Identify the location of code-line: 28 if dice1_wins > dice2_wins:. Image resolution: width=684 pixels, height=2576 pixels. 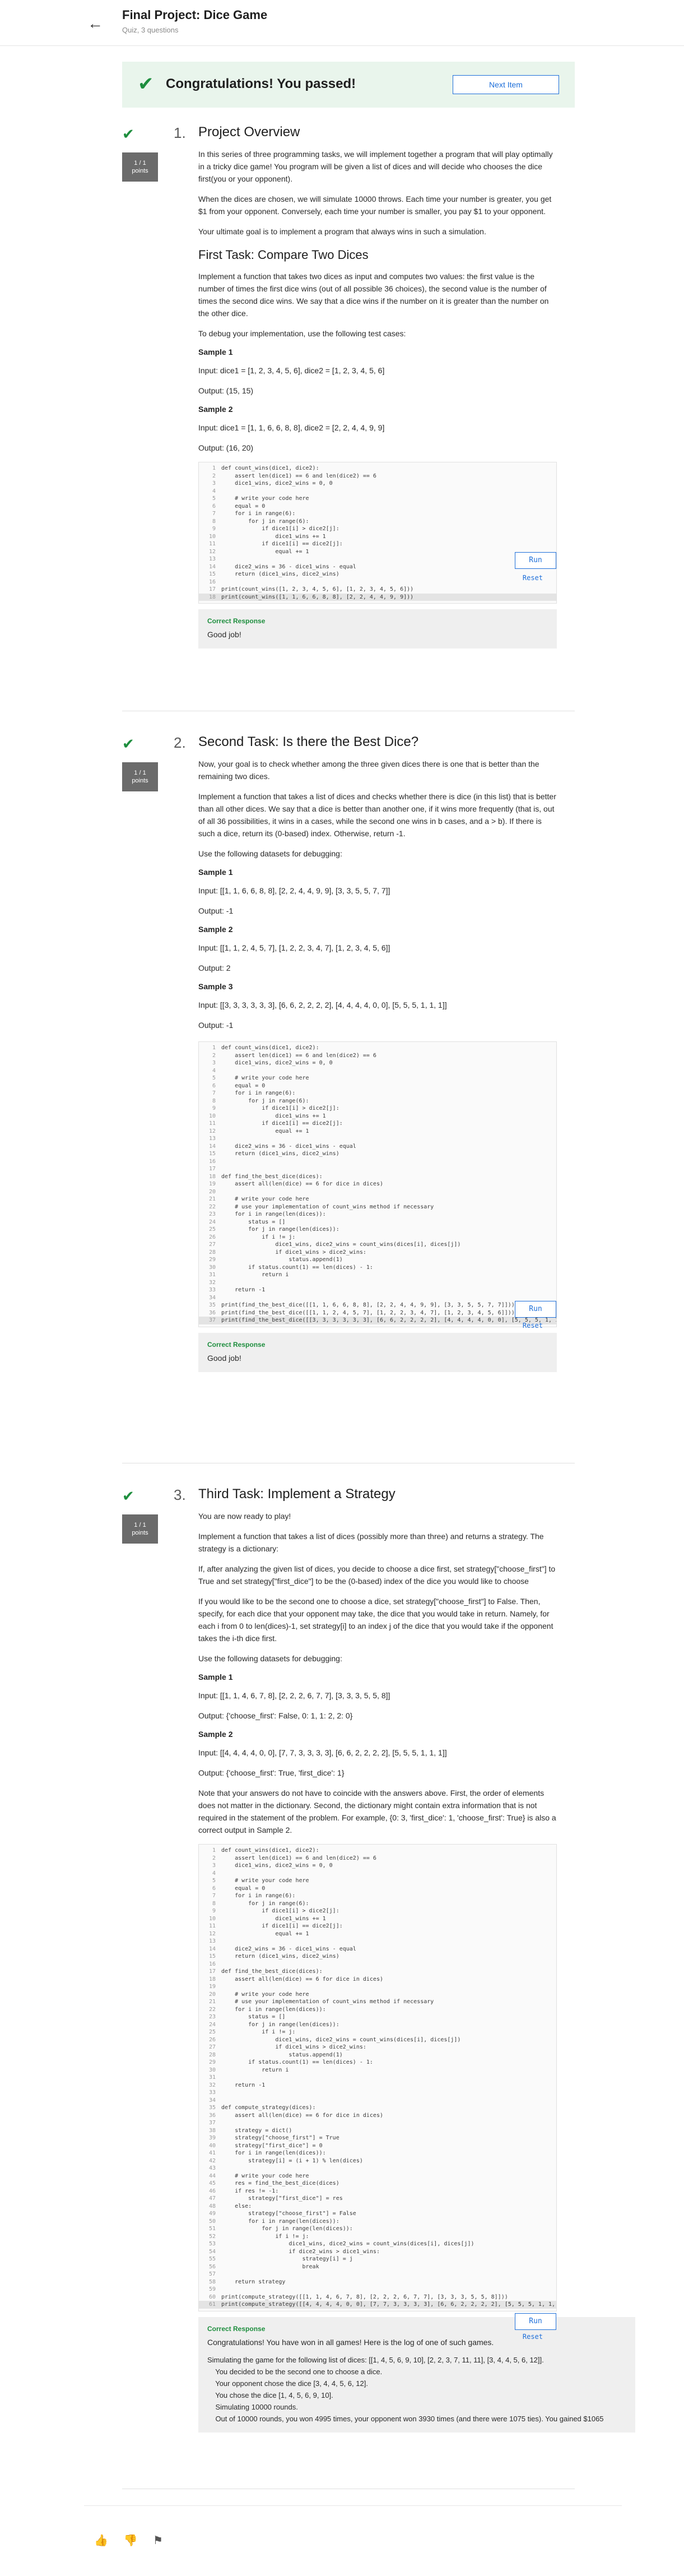
(377, 1253).